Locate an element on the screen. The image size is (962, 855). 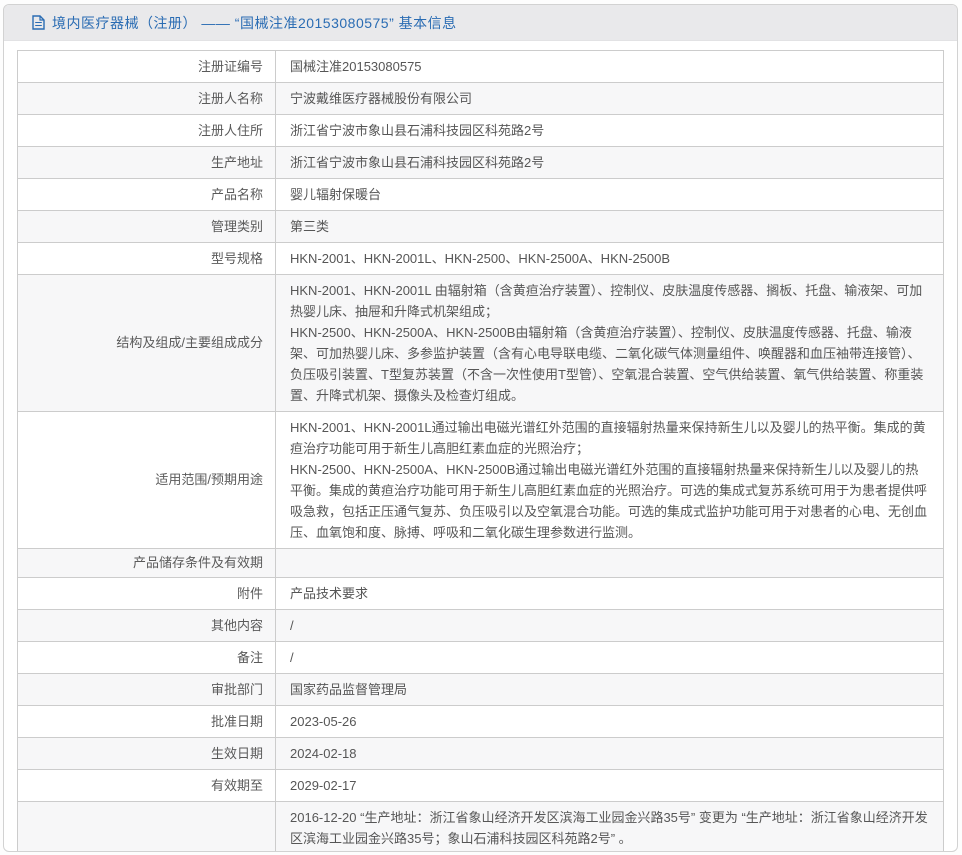
row-label: 注册人住所 is located at coordinates (146, 130).